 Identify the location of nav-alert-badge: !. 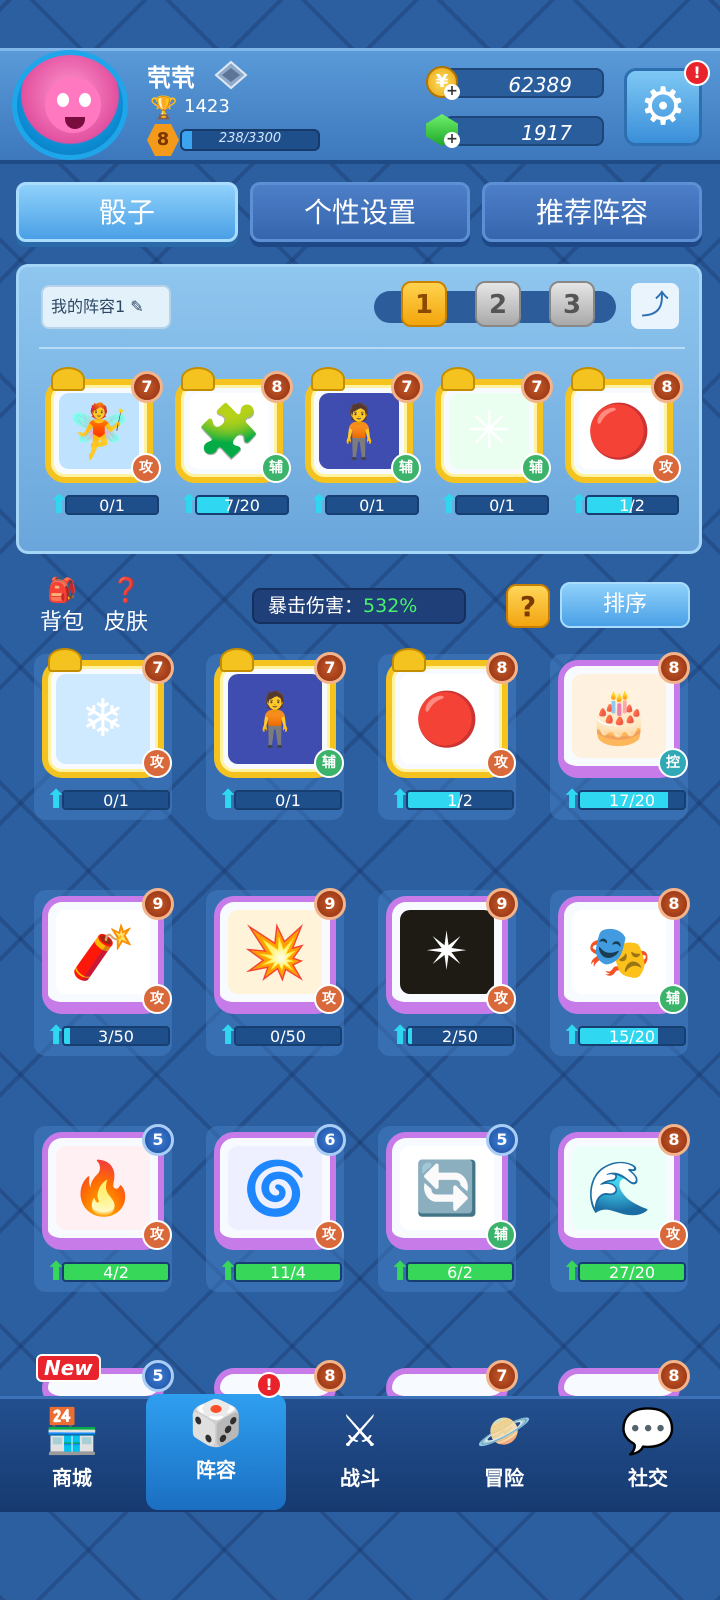
(269, 1385).